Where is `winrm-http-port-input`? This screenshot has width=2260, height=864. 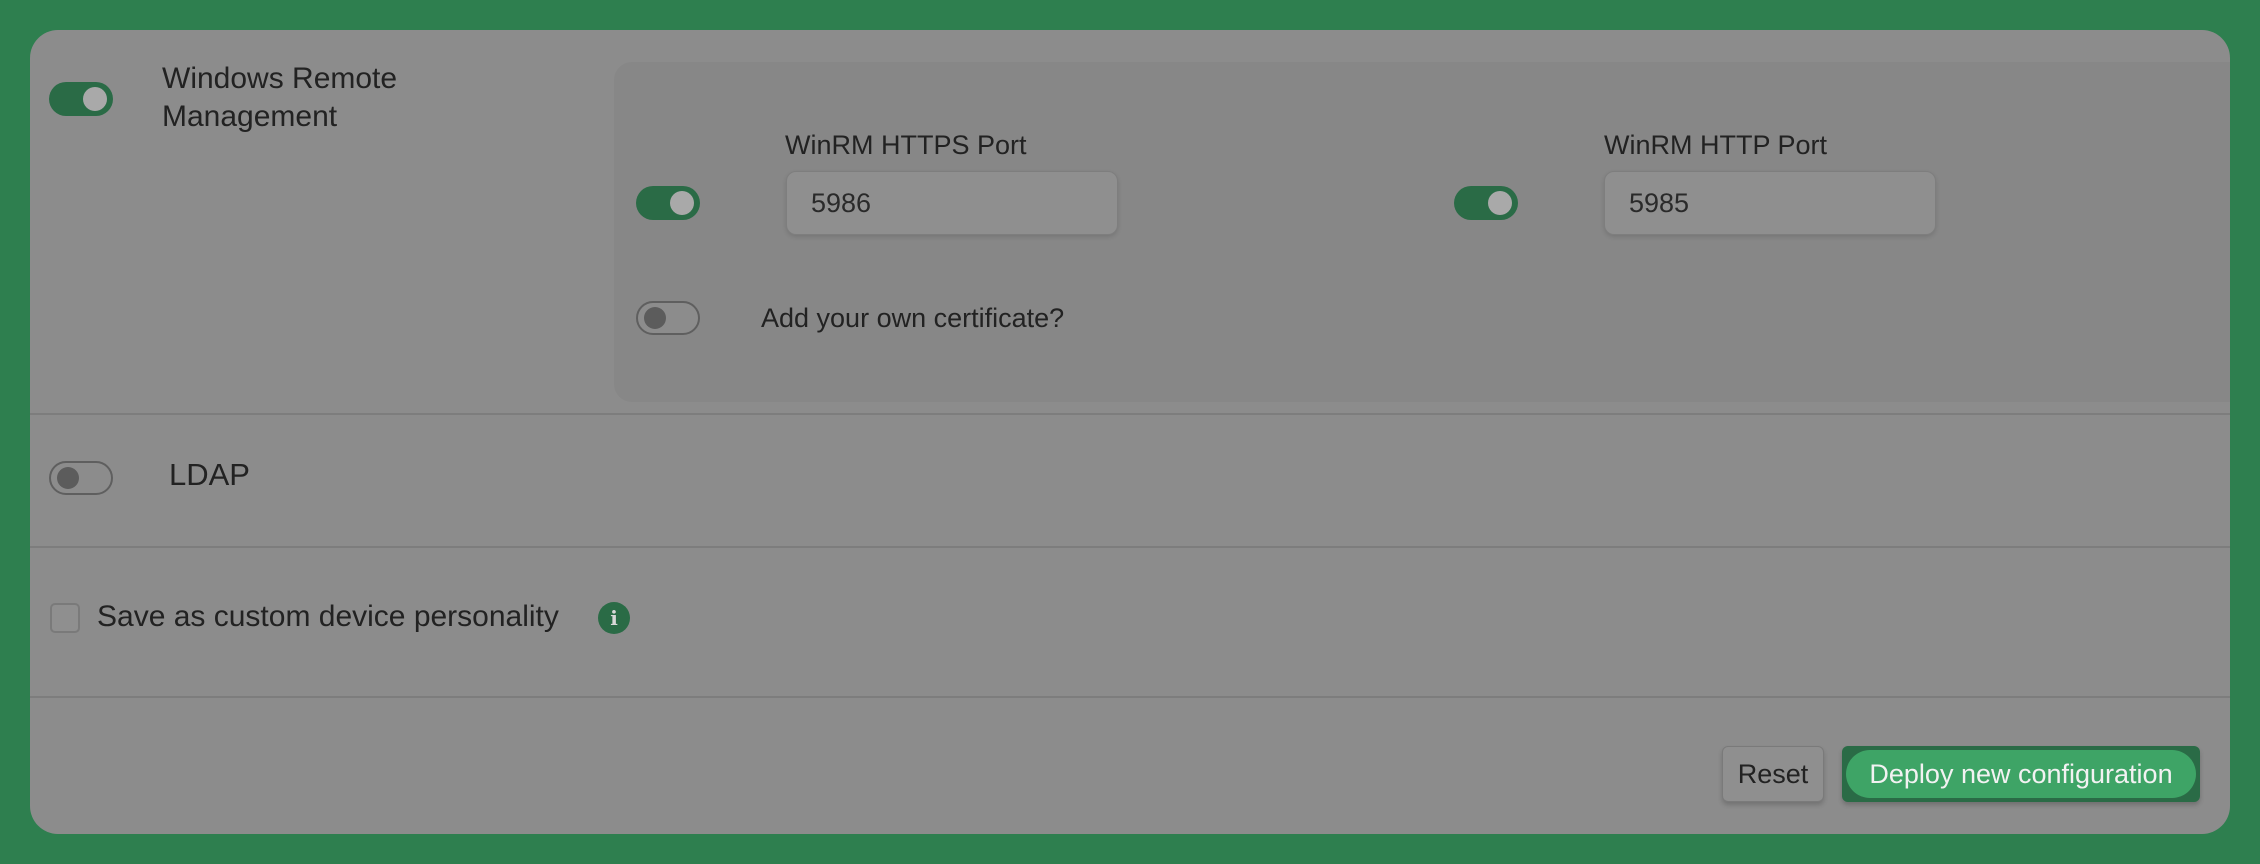 winrm-http-port-input is located at coordinates (1770, 203).